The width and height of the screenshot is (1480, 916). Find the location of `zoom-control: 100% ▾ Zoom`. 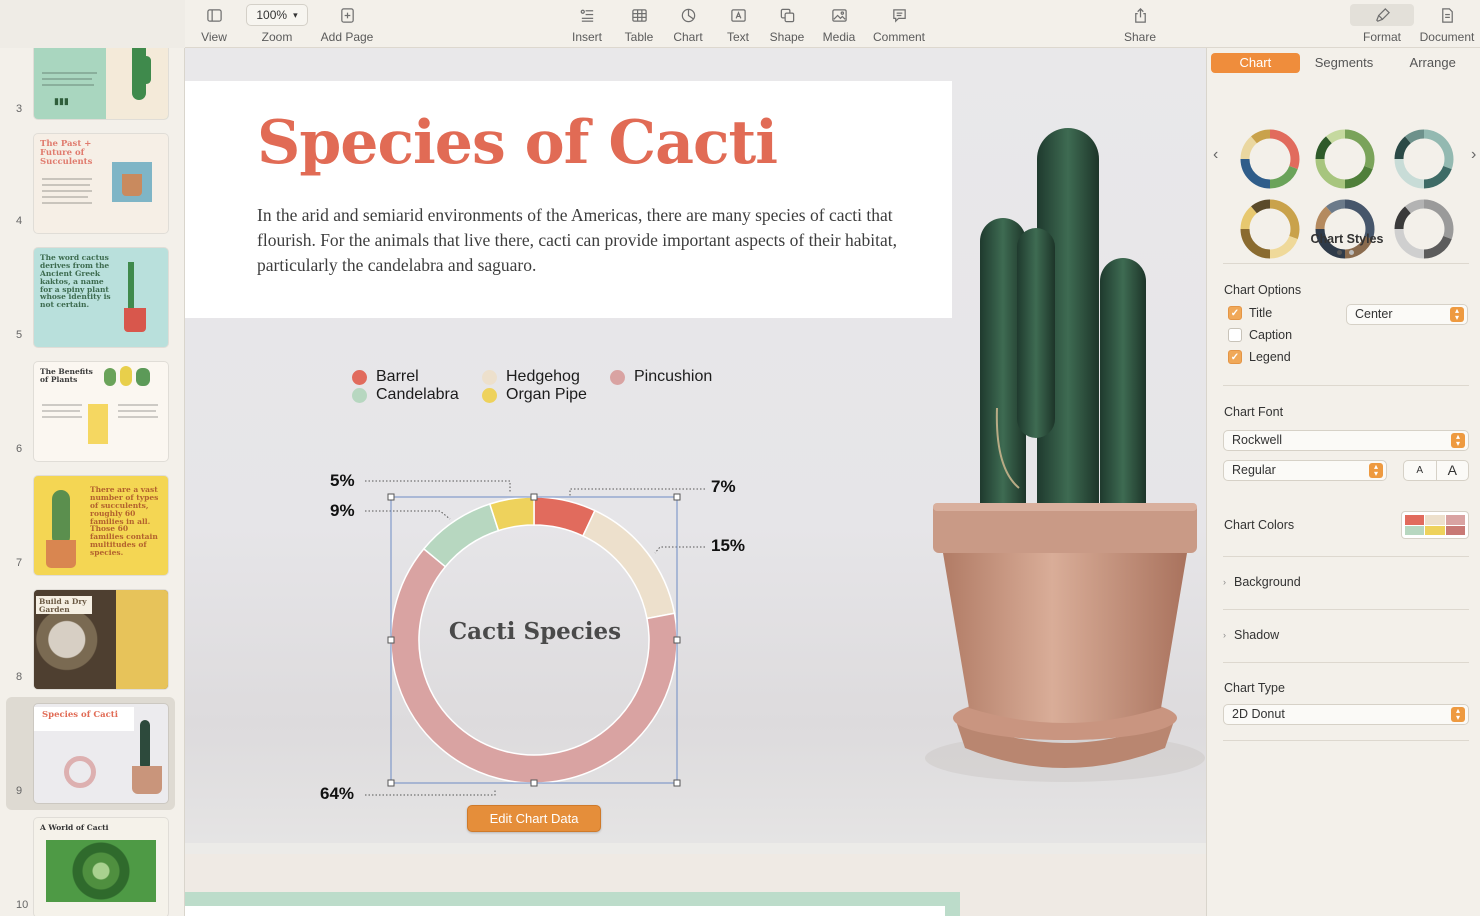

zoom-control: 100% ▾ Zoom is located at coordinates (277, 25).